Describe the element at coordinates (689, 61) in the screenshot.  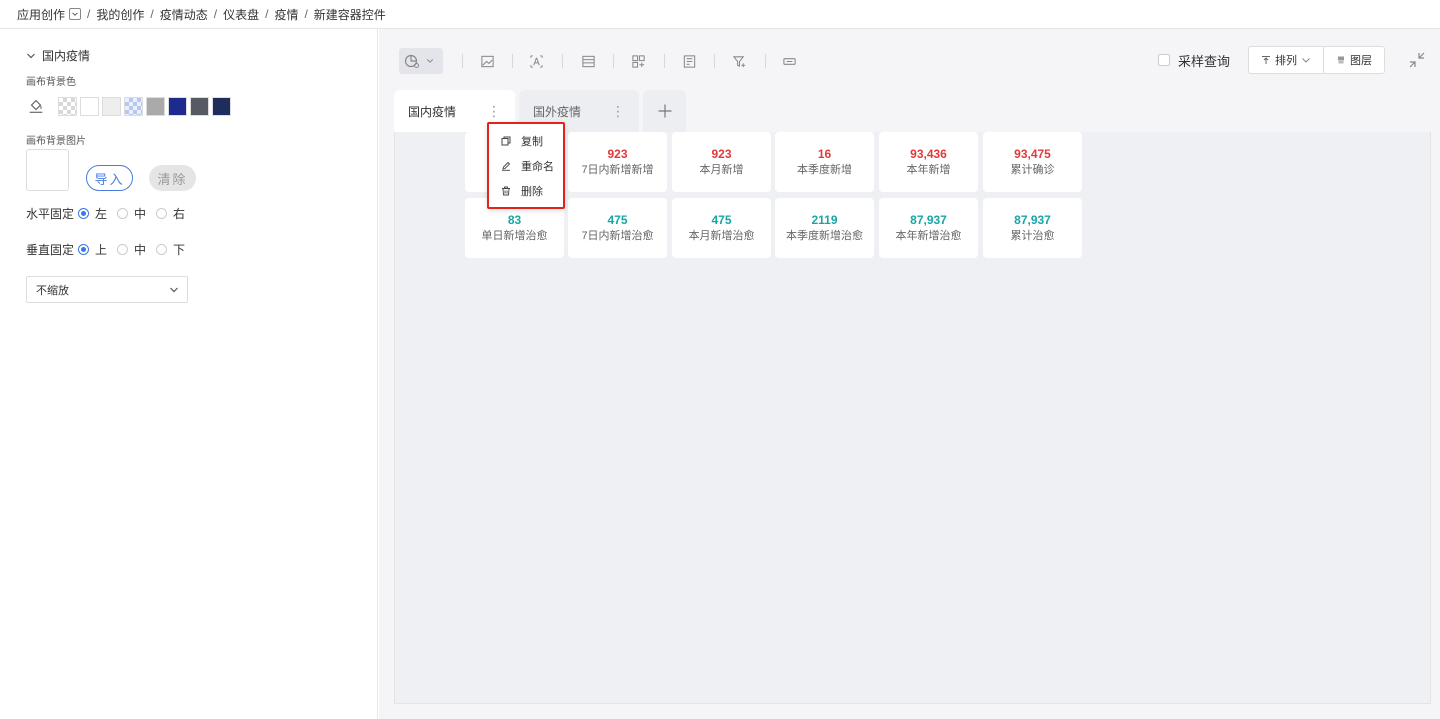
I see `form-icon` at that location.